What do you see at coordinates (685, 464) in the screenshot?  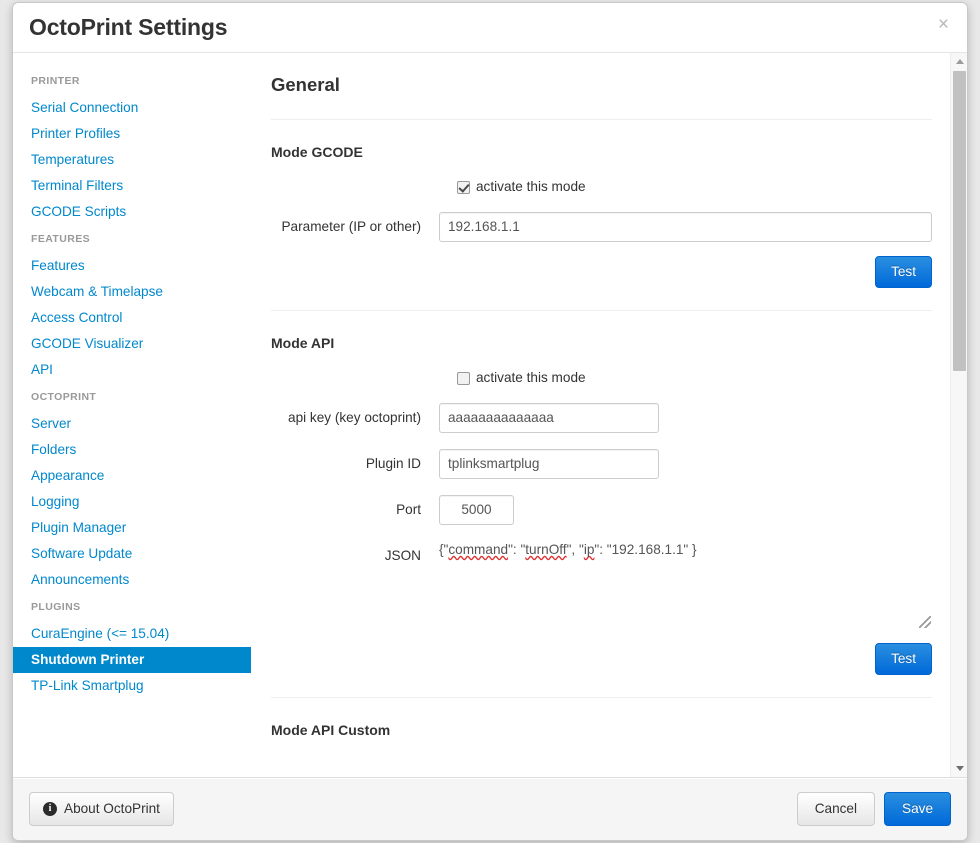 I see `api-plugin-id-control` at bounding box center [685, 464].